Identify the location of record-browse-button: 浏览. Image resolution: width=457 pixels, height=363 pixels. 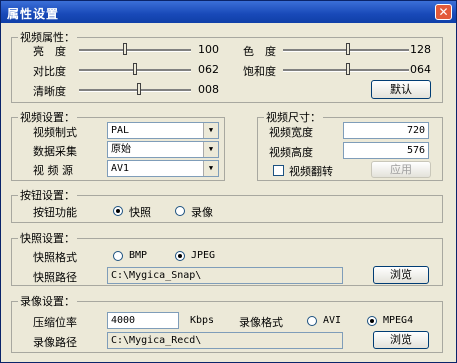
(401, 340).